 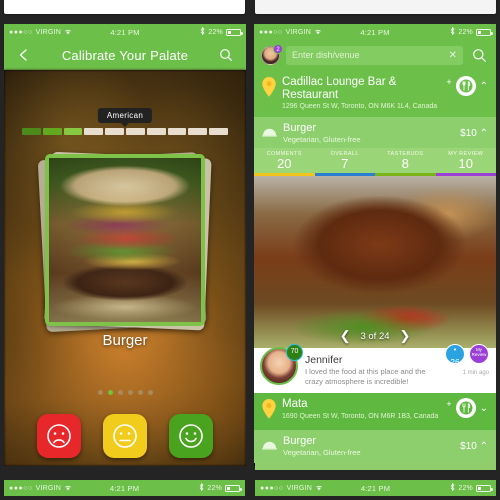 What do you see at coordinates (24, 55) in the screenshot?
I see `back-arrow-icon` at bounding box center [24, 55].